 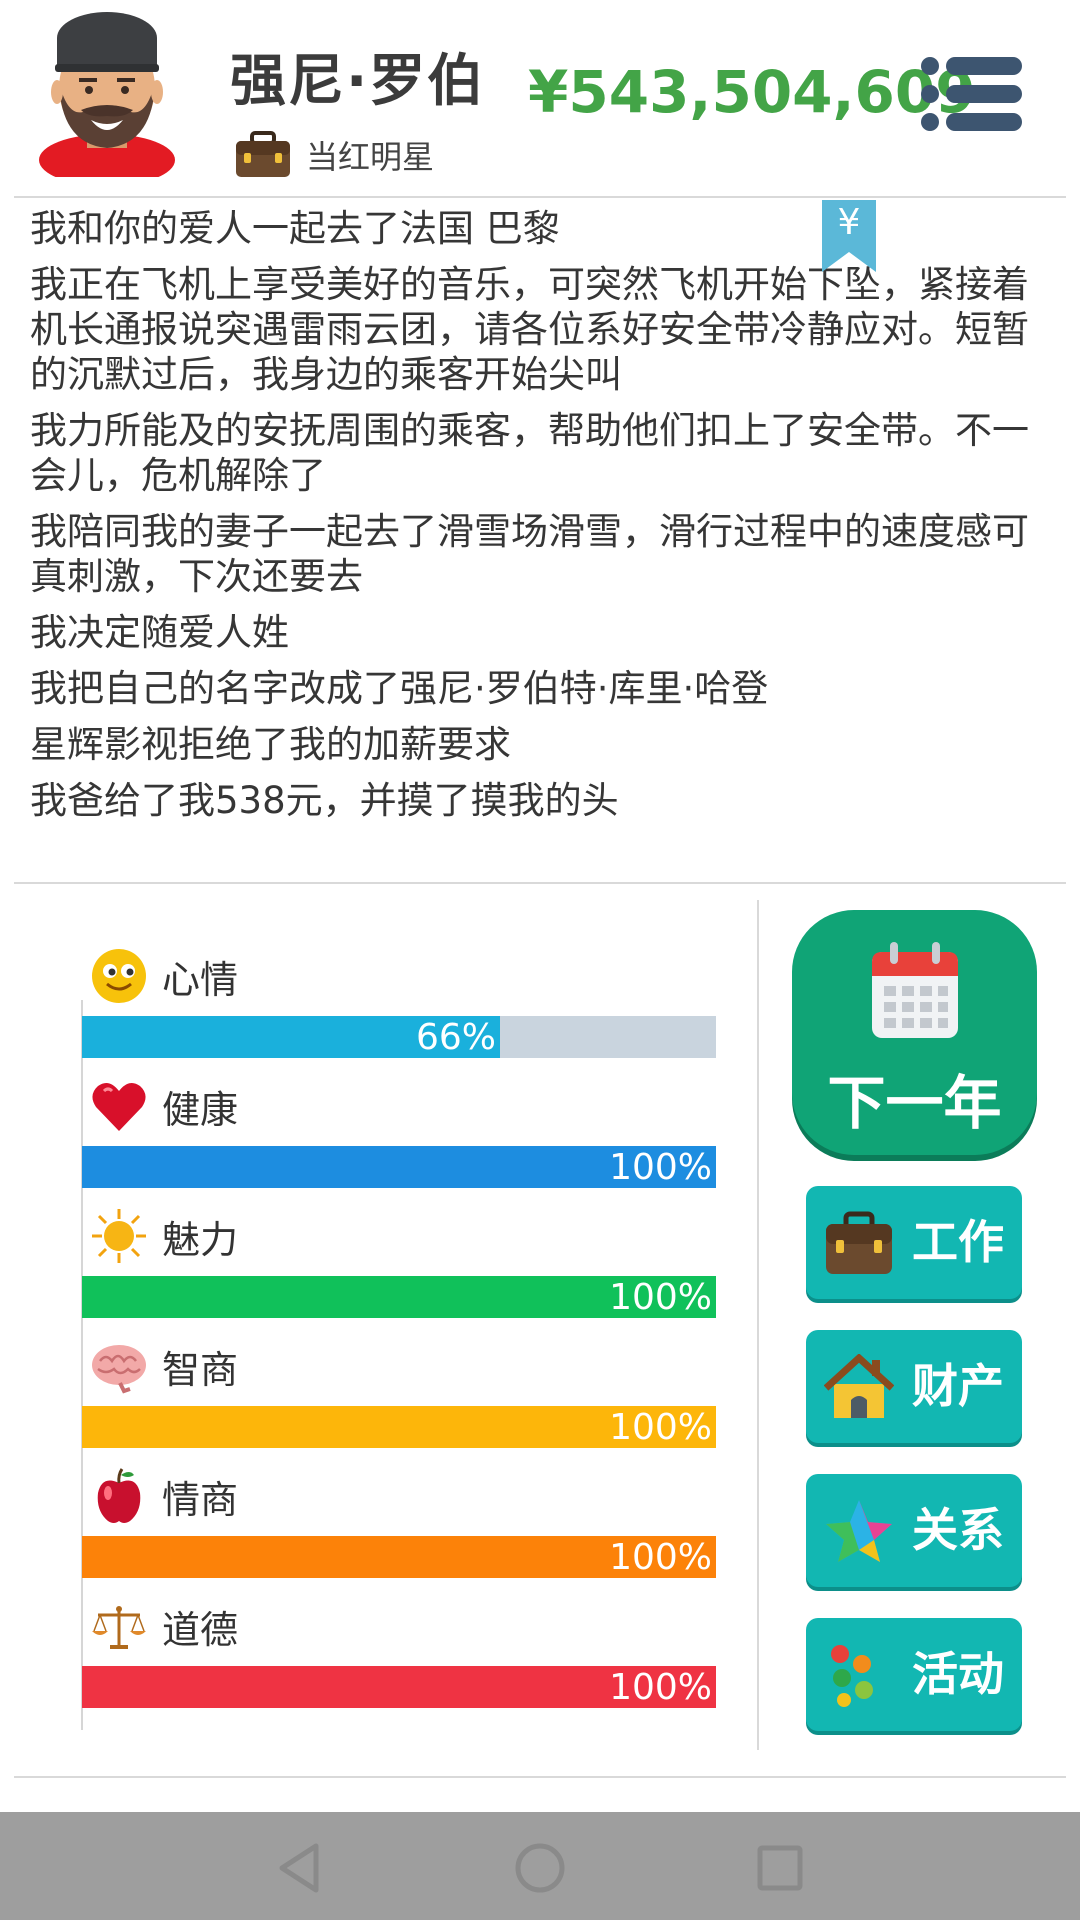 What do you see at coordinates (159, 632) in the screenshot?
I see `log-entry: 我决定随爱人姓` at bounding box center [159, 632].